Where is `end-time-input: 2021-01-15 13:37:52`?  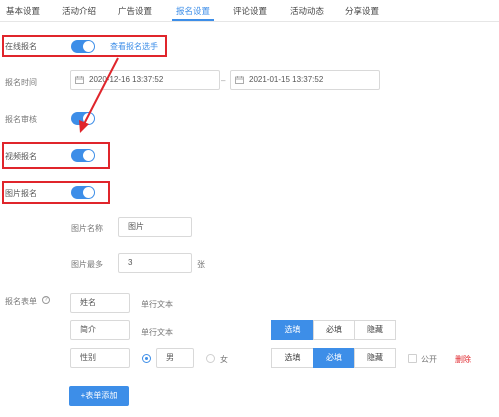
end-time-input: 2021-01-15 13:37:52 is located at coordinates (305, 80).